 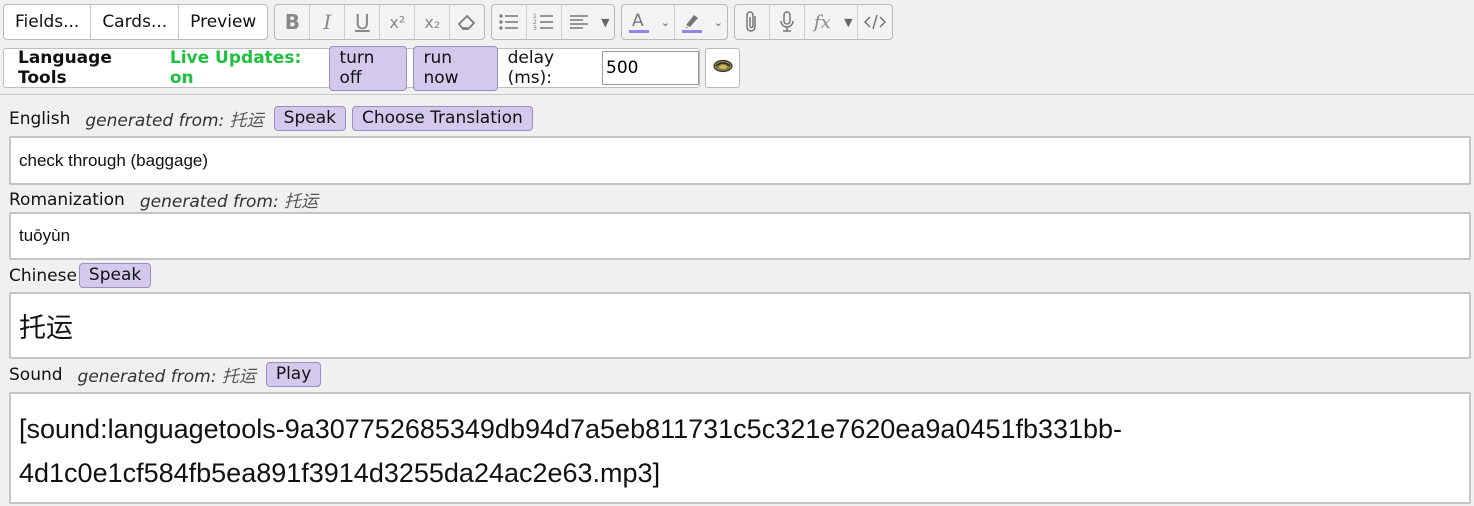 What do you see at coordinates (293, 374) in the screenshot?
I see `play-button: Play` at bounding box center [293, 374].